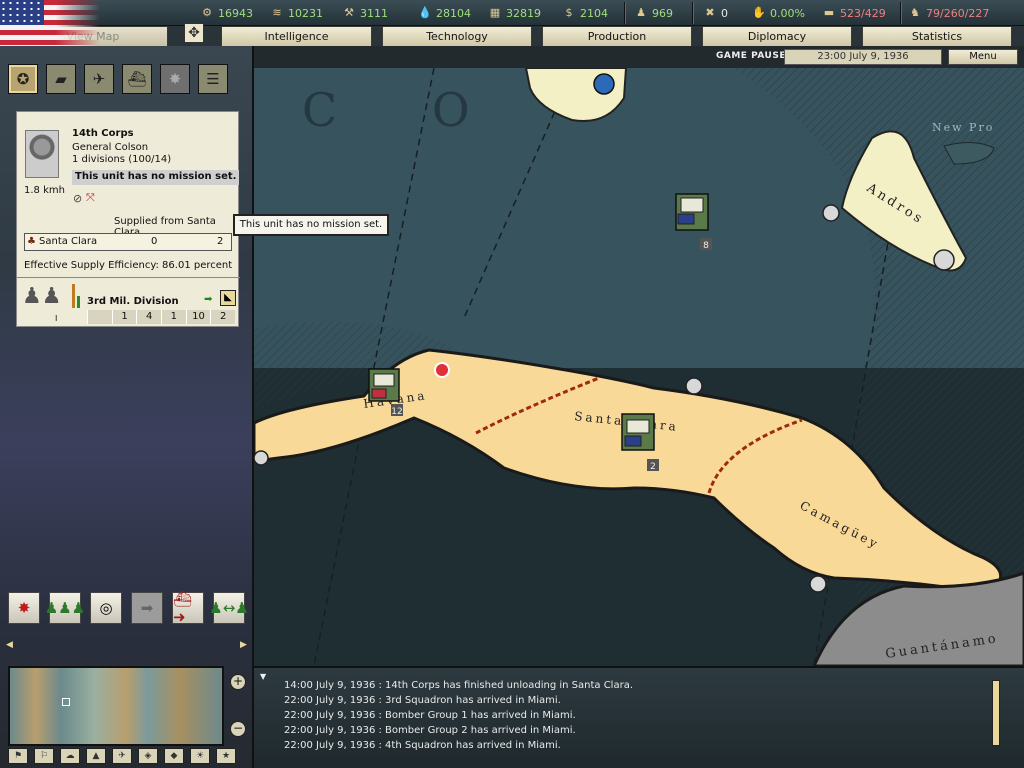  Describe the element at coordinates (365, 13) in the screenshot. I see `rare-materials-resource: ⚒ 3111` at that location.